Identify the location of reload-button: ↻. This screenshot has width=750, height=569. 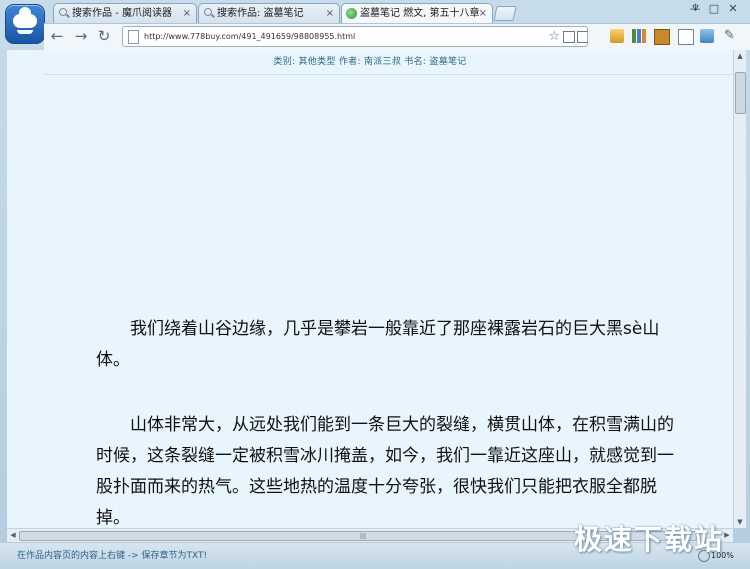
(104, 36).